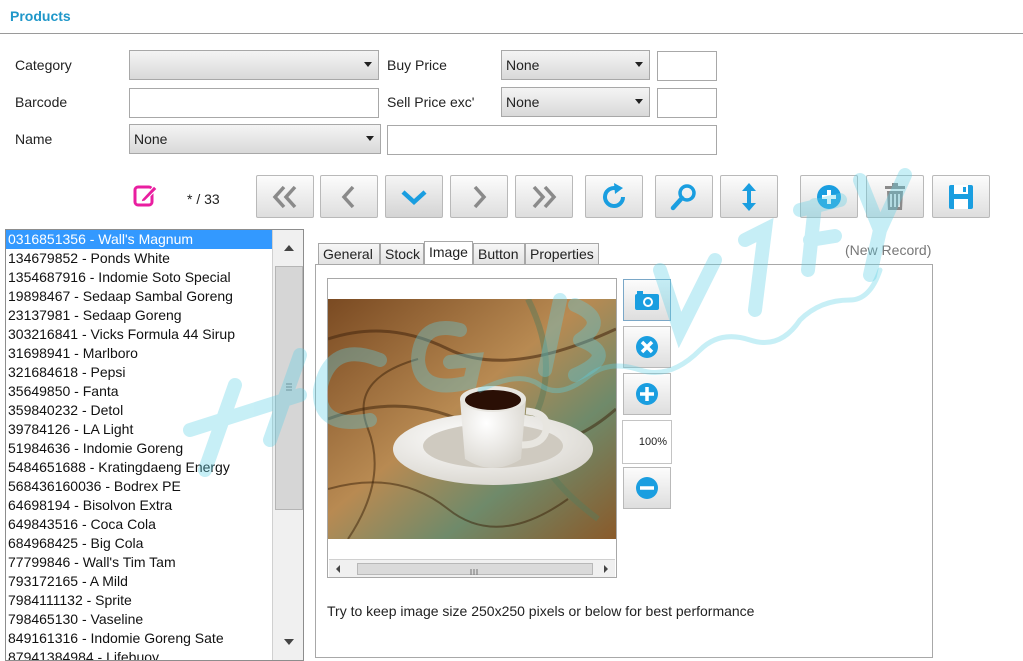 The width and height of the screenshot is (1023, 661). Describe the element at coordinates (139, 619) in the screenshot. I see `list-item: 798465130 - Vaseline` at that location.